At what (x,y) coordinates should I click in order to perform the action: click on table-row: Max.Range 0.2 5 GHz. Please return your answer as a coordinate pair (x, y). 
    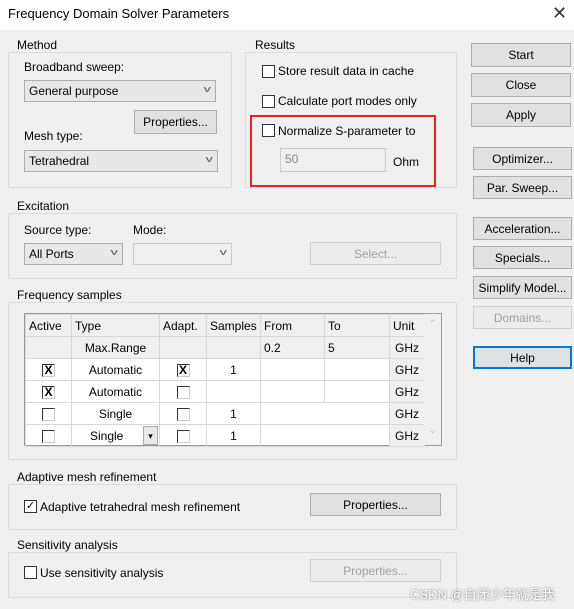
    Looking at the image, I should click on (225, 347).